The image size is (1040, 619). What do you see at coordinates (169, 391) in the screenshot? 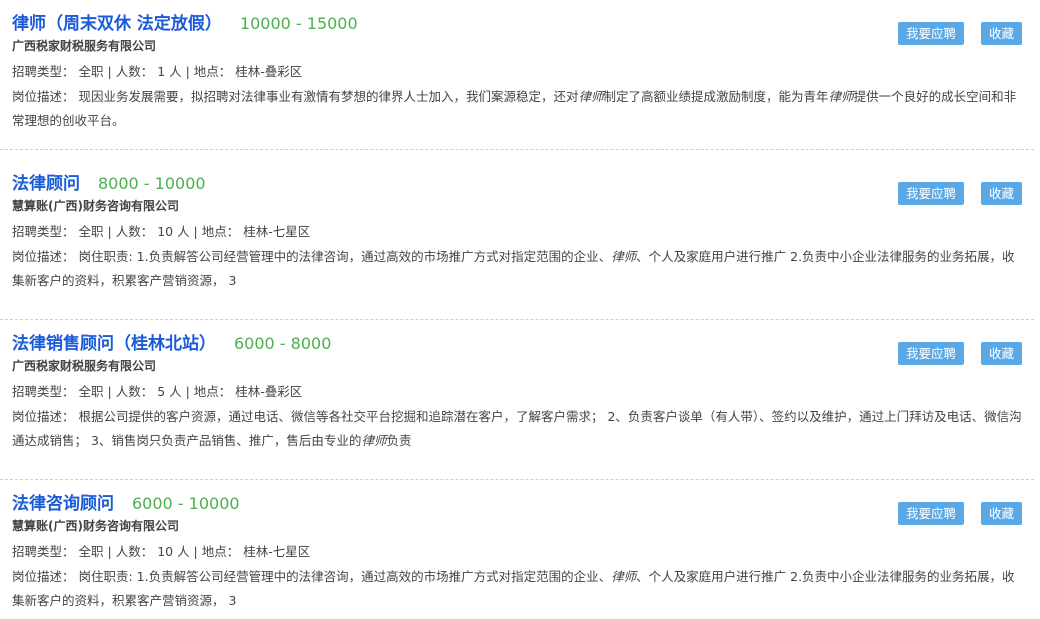
I see `job-count: 5 人` at bounding box center [169, 391].